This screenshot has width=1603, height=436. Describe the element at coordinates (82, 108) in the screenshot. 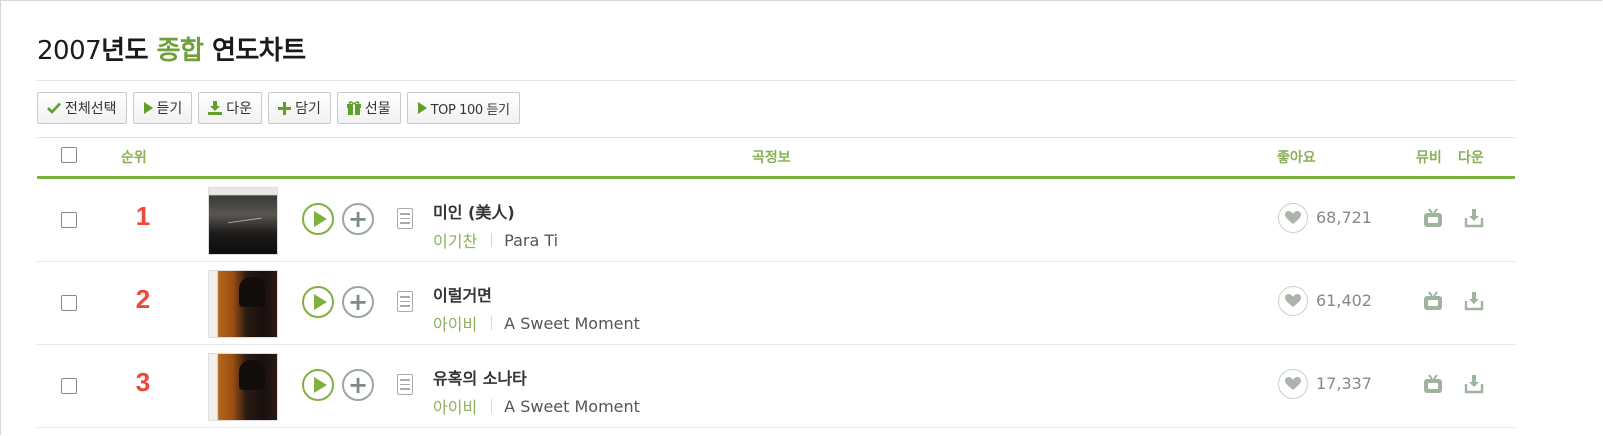

I see `select-all-button: 전체선택` at that location.